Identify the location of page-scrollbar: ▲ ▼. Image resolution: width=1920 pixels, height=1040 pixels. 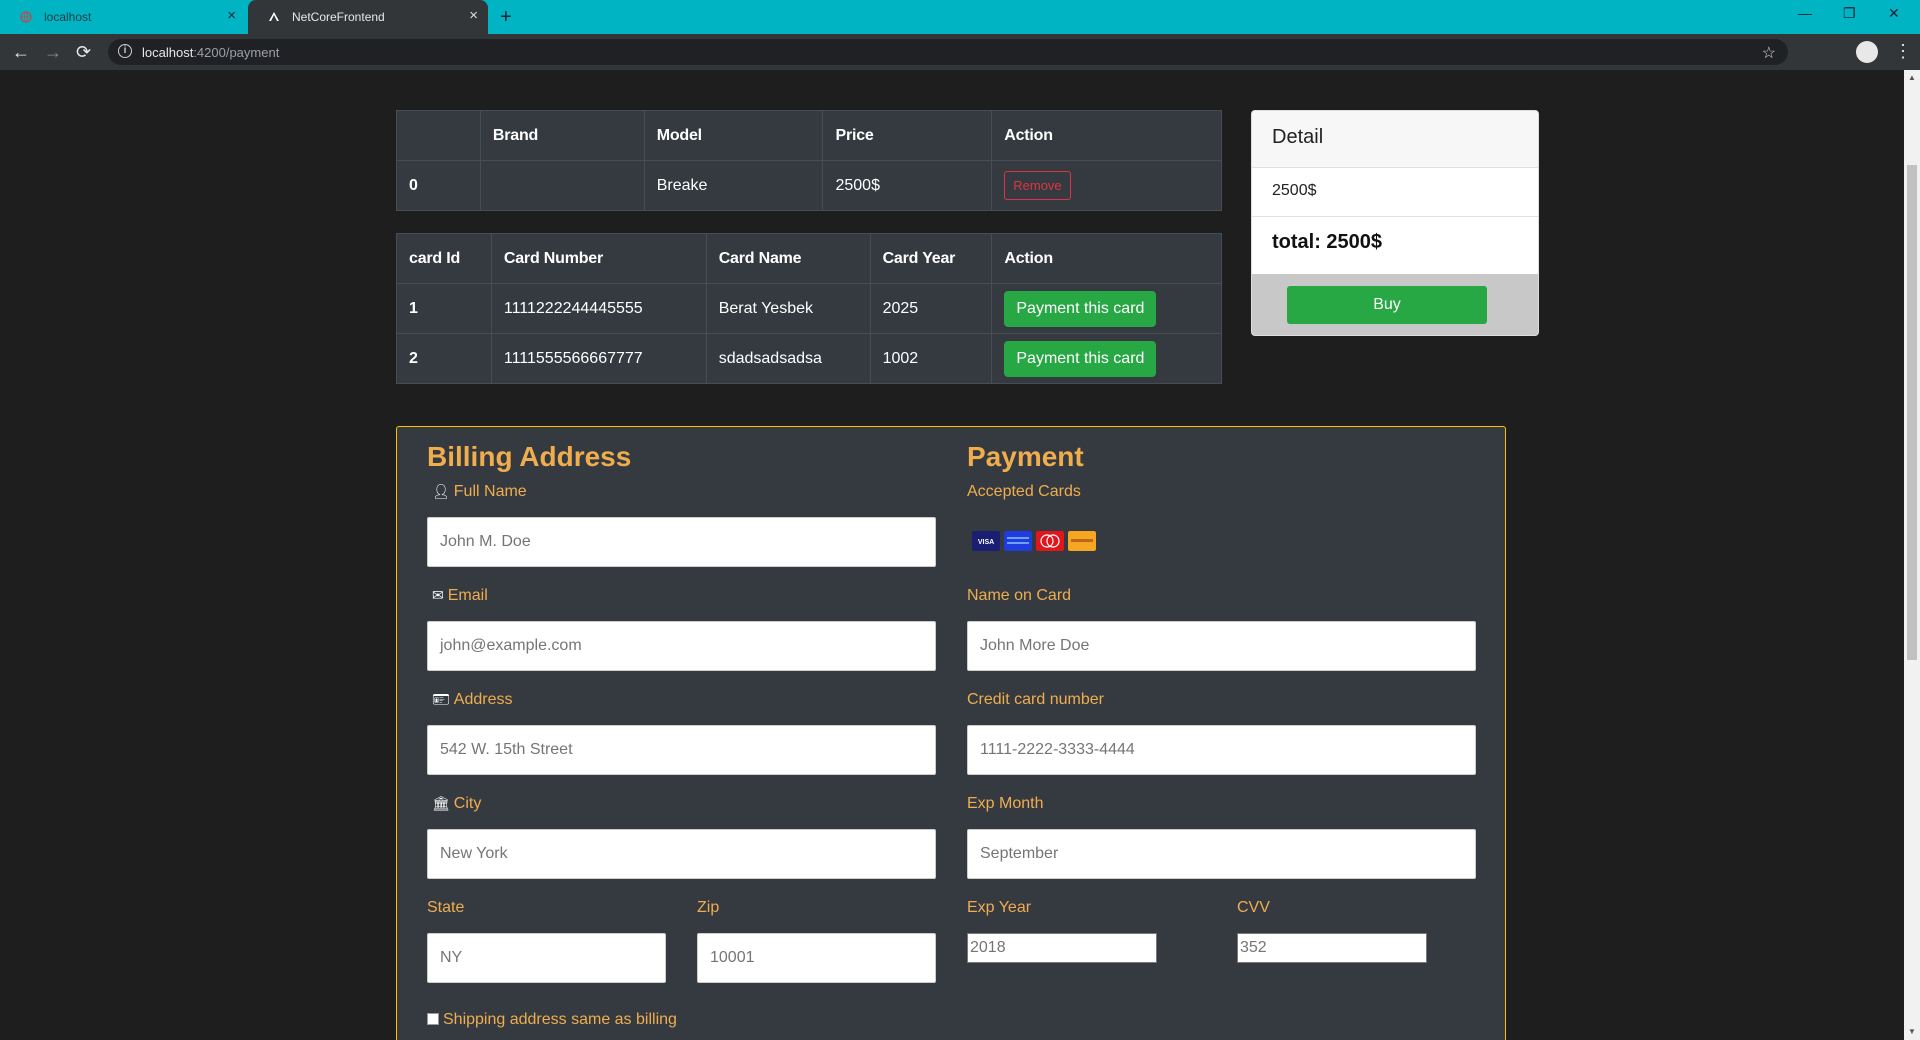
(1912, 555).